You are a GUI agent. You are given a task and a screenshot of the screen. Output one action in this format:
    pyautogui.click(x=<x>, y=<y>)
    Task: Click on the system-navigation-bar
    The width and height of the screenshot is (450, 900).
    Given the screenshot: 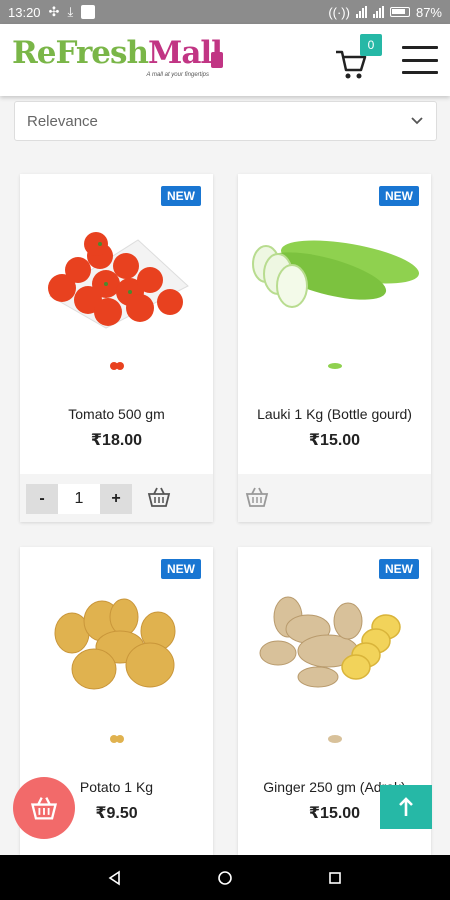 What is the action you would take?
    pyautogui.click(x=225, y=877)
    